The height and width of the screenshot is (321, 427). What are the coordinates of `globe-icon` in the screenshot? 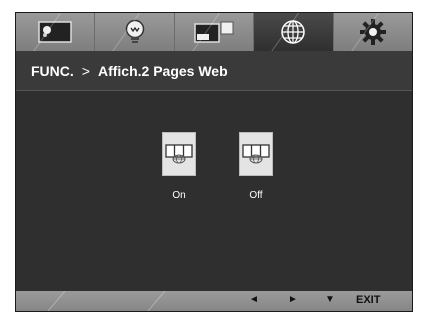 It's located at (293, 32).